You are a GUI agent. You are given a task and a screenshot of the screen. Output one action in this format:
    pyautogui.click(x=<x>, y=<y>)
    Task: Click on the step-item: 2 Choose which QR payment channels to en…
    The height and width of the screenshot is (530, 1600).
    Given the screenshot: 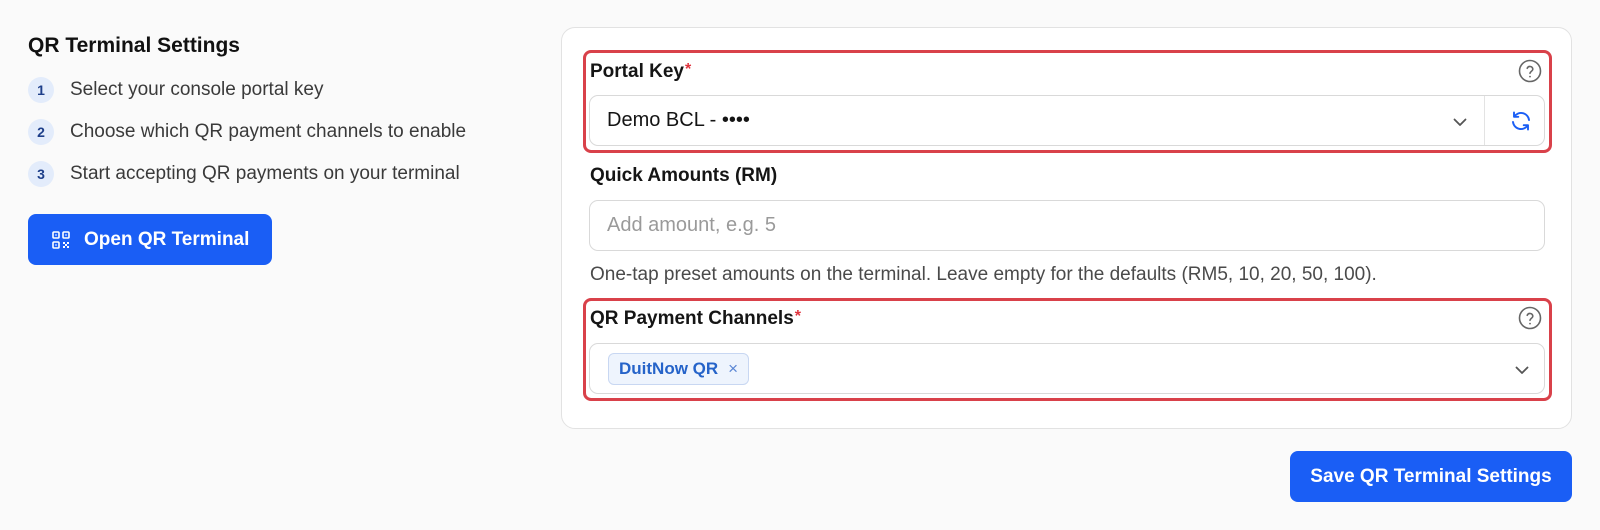 What is the action you would take?
    pyautogui.click(x=278, y=132)
    